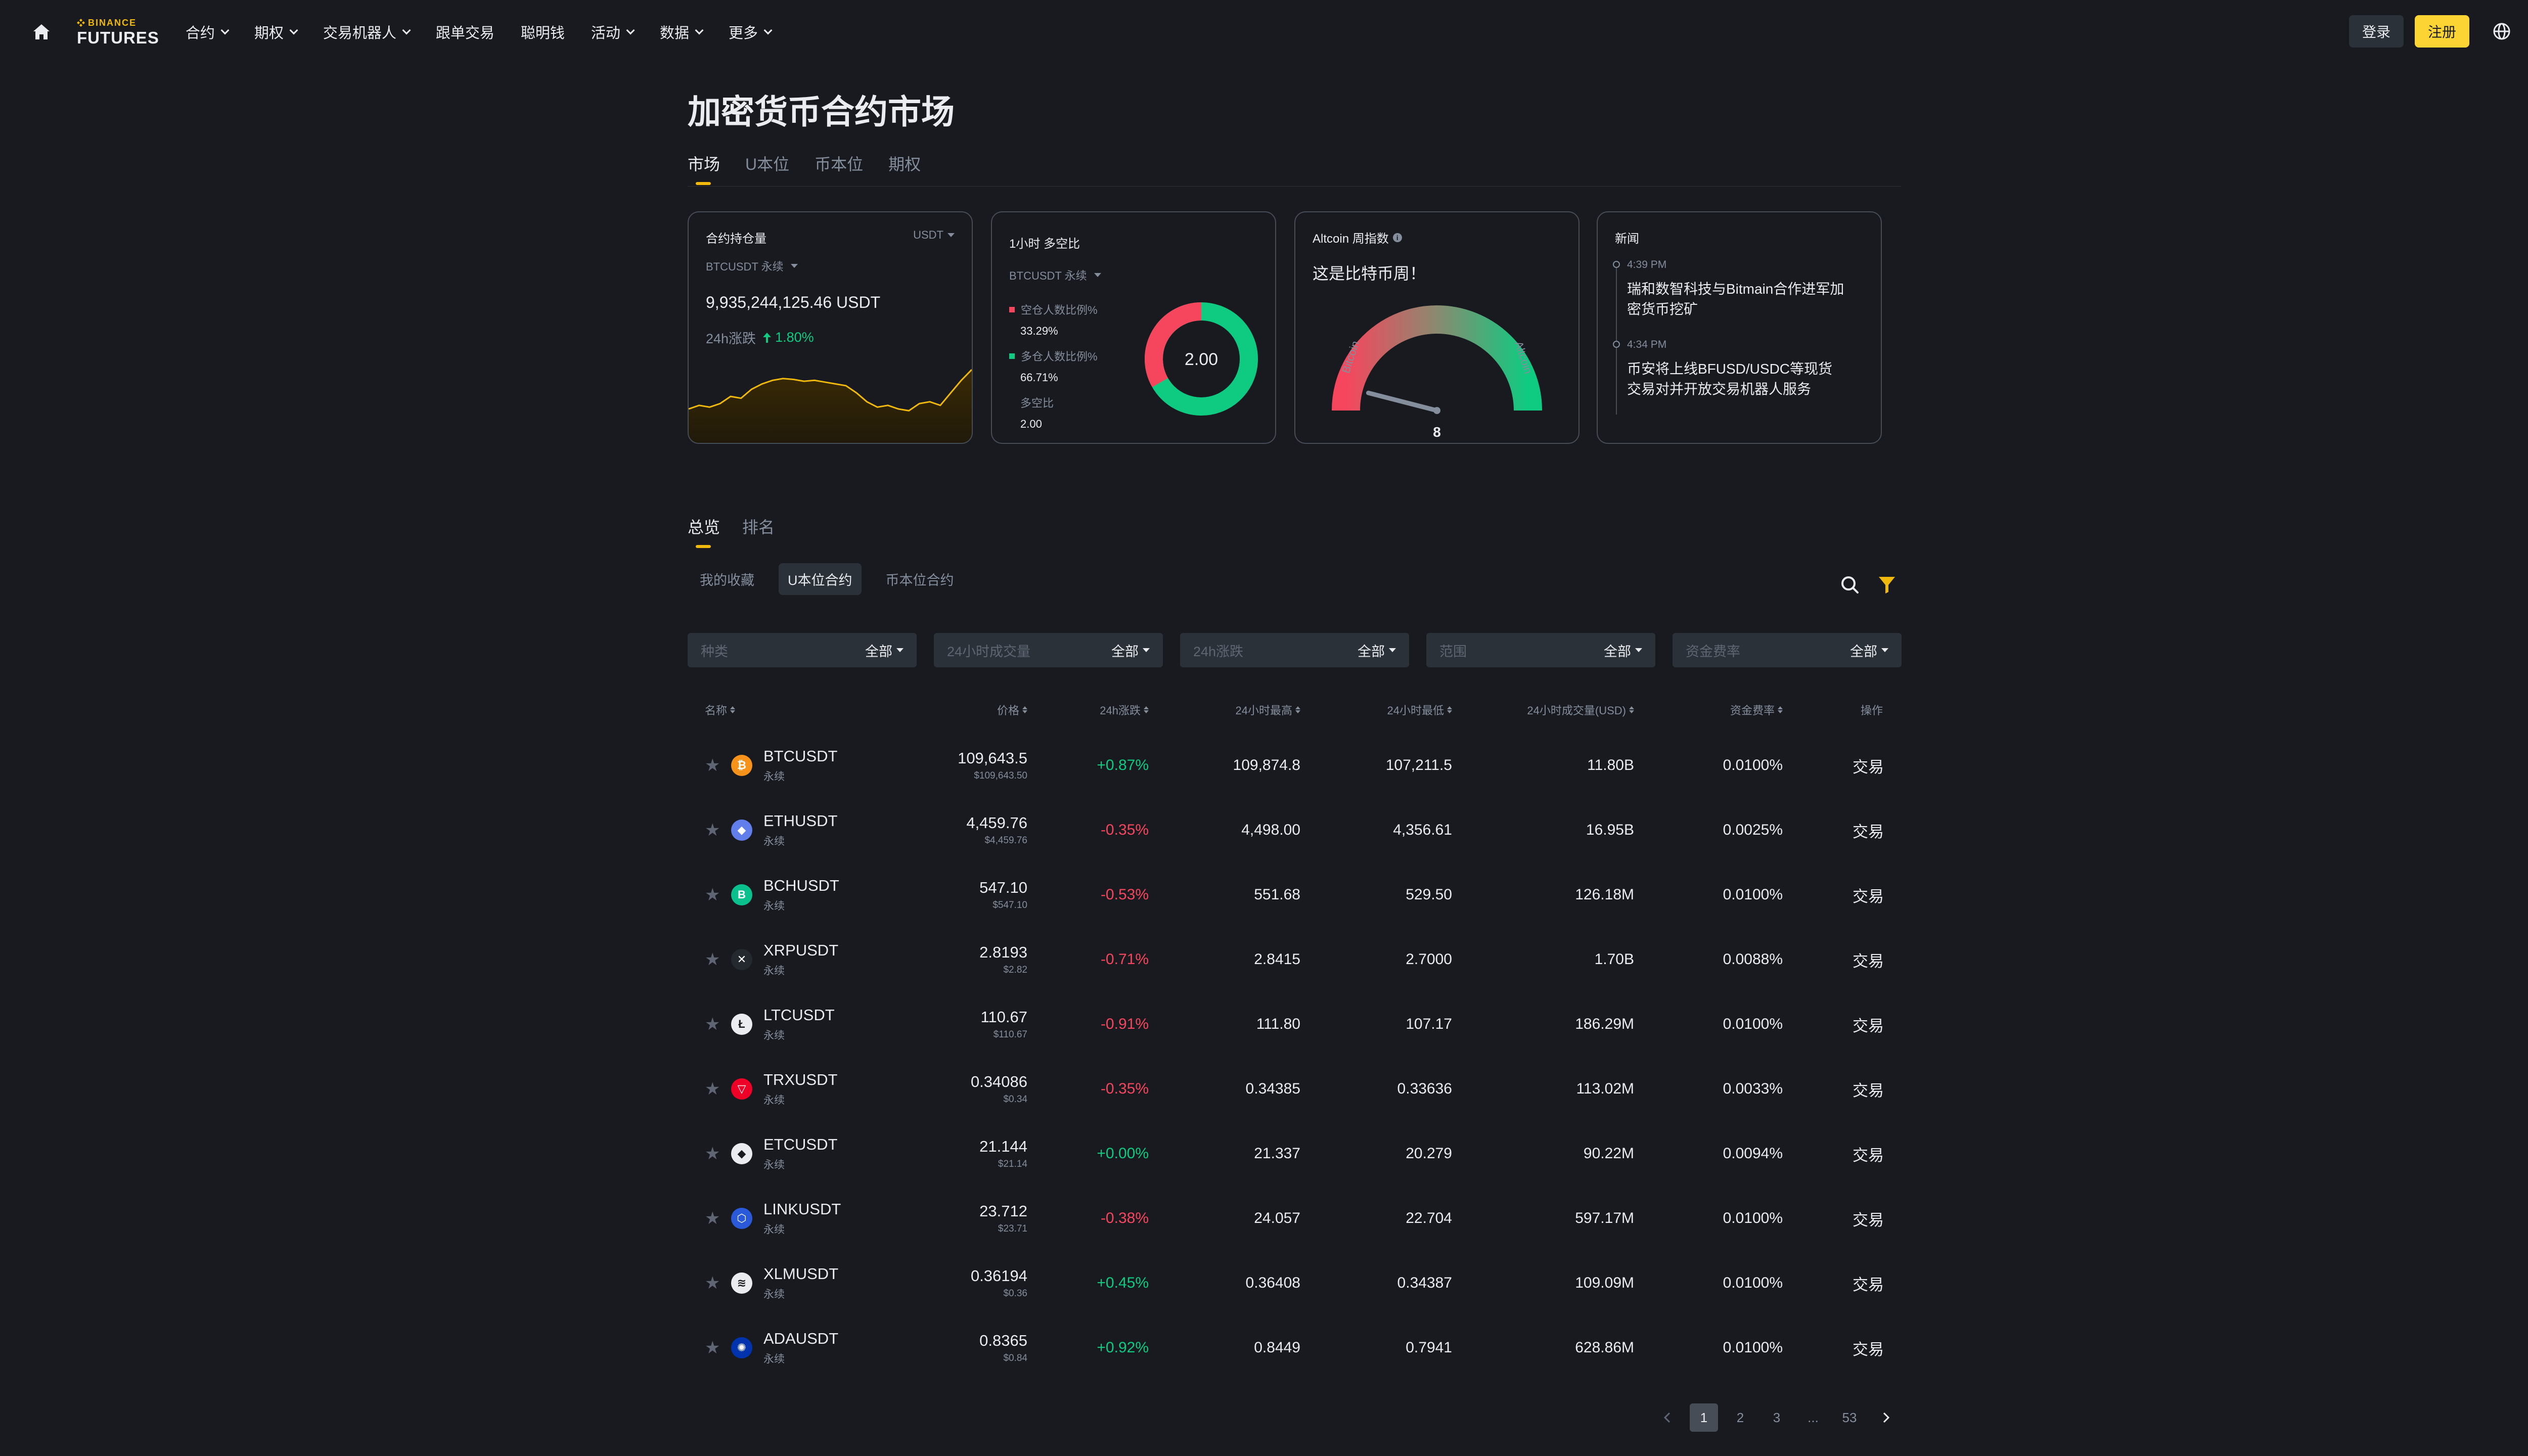 The width and height of the screenshot is (2528, 1456). I want to click on unit-selector: USDT, so click(934, 235).